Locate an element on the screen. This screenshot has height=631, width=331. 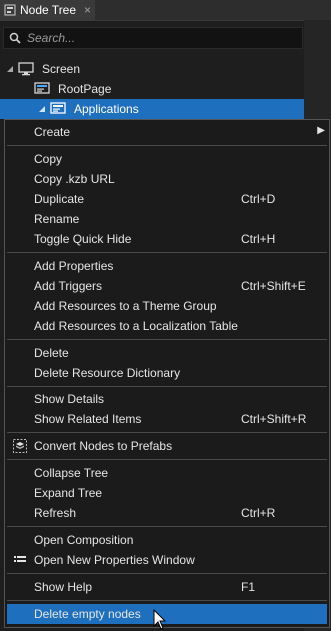
tree-node-screen: Screen is located at coordinates (43, 69).